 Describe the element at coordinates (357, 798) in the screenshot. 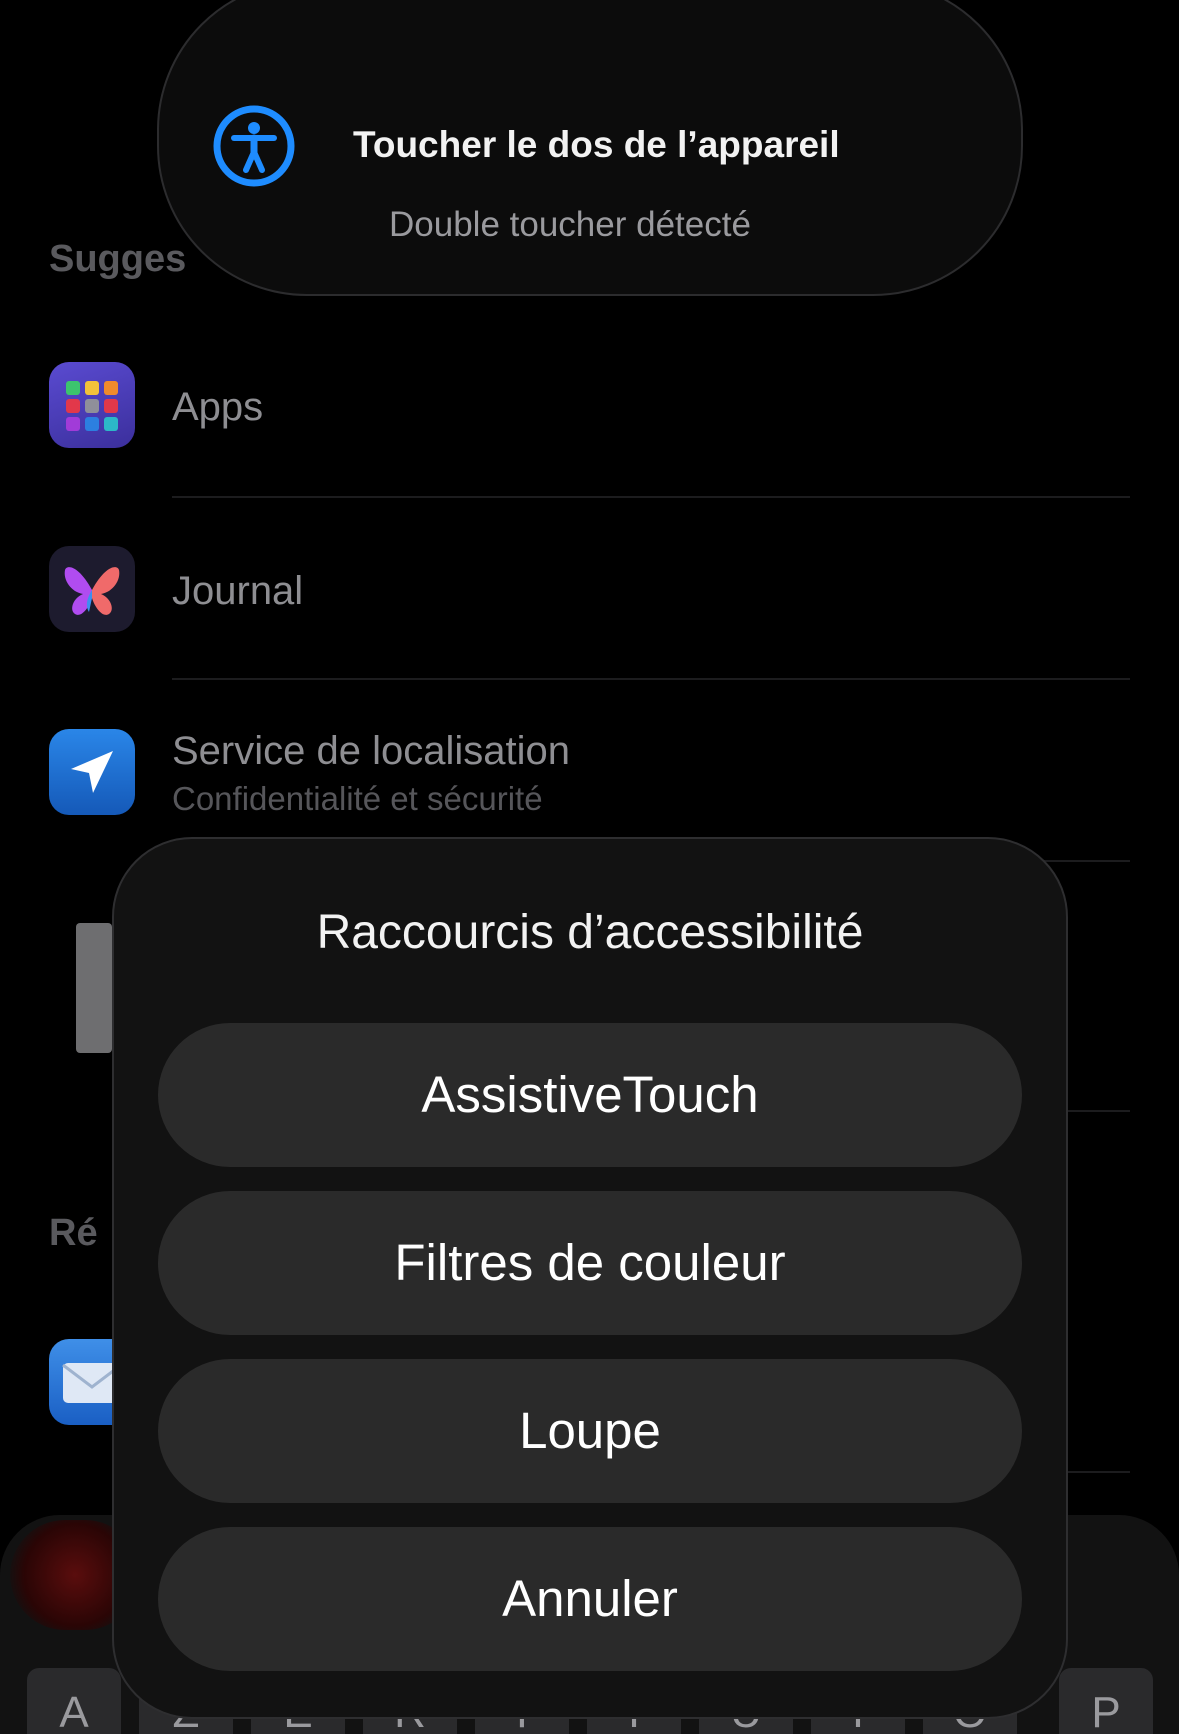

I see `list-item-subtitle: Confidentialité et sécurité` at that location.